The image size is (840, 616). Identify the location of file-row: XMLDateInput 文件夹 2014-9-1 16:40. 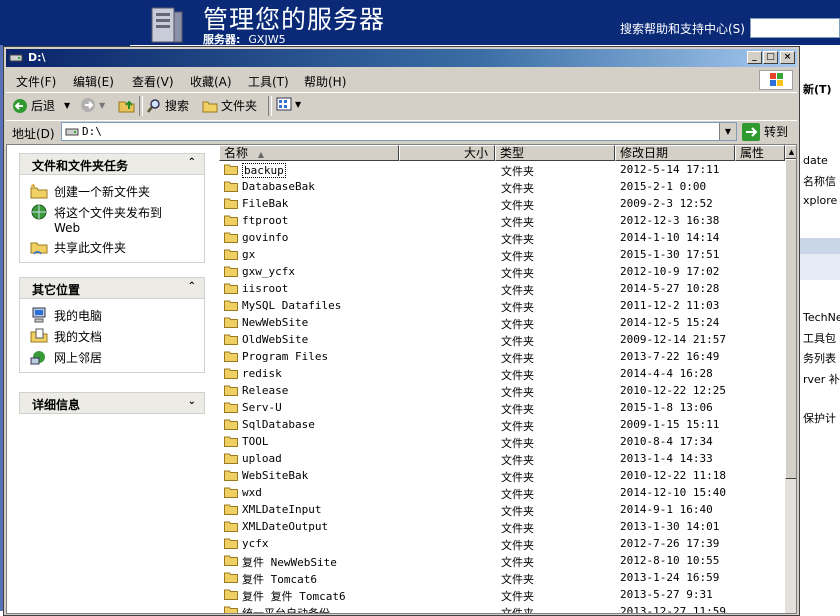
(502, 509).